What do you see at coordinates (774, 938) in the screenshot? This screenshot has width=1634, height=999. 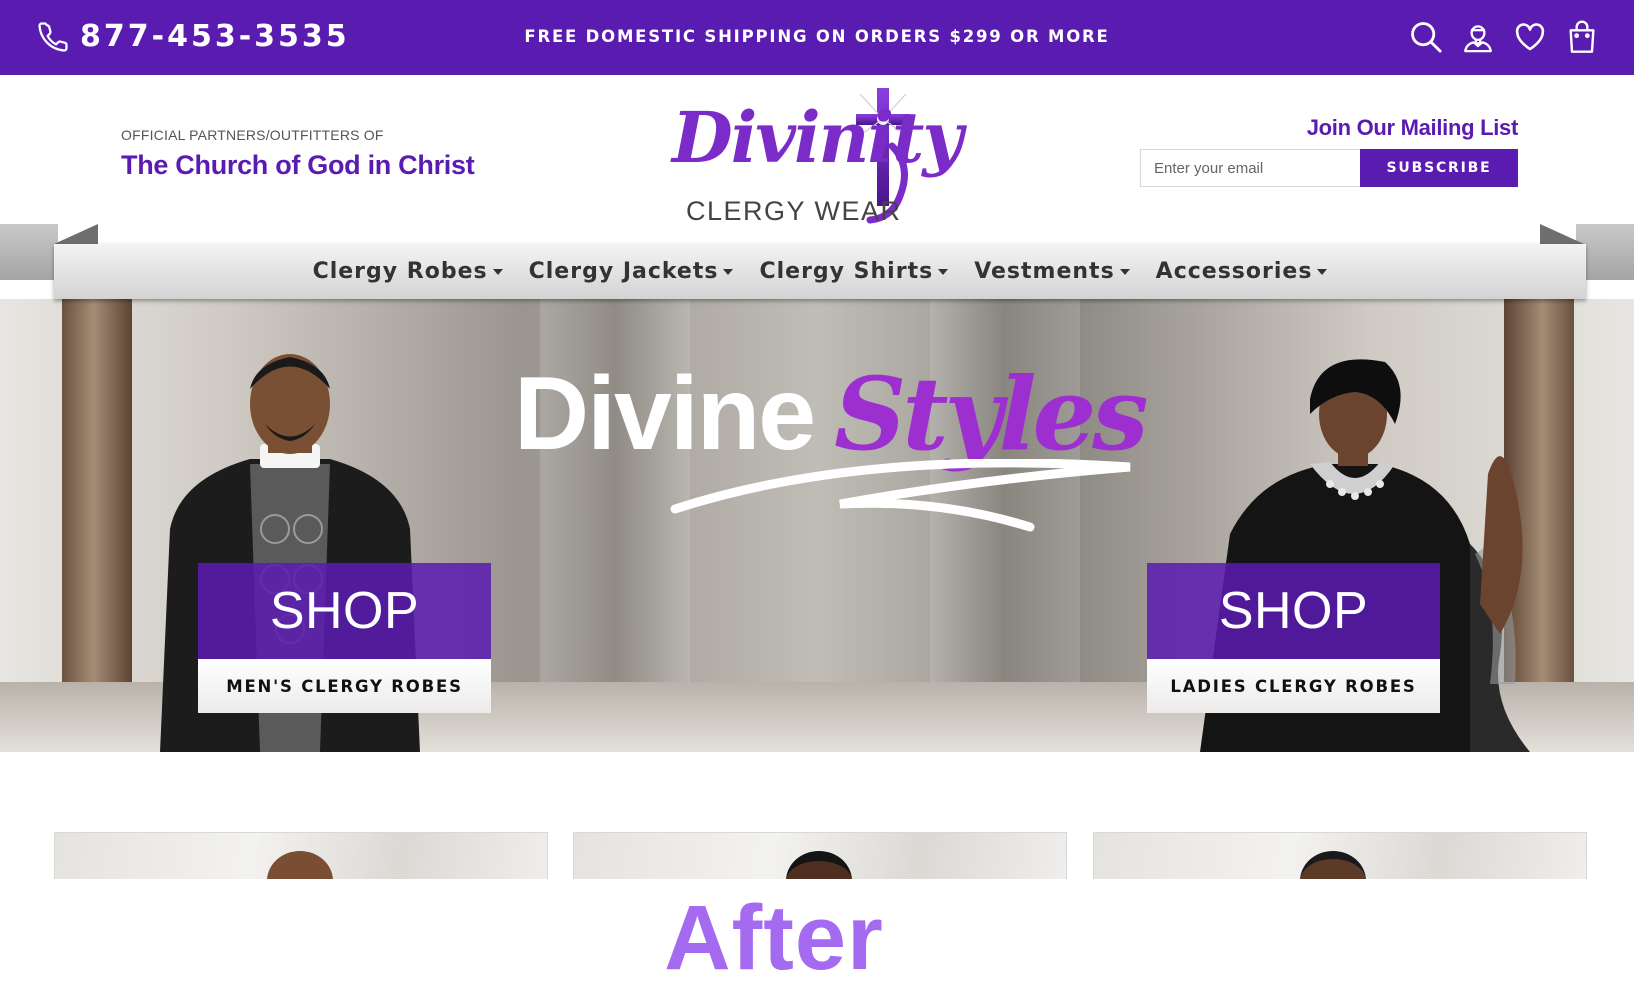 I see `after-label: After` at bounding box center [774, 938].